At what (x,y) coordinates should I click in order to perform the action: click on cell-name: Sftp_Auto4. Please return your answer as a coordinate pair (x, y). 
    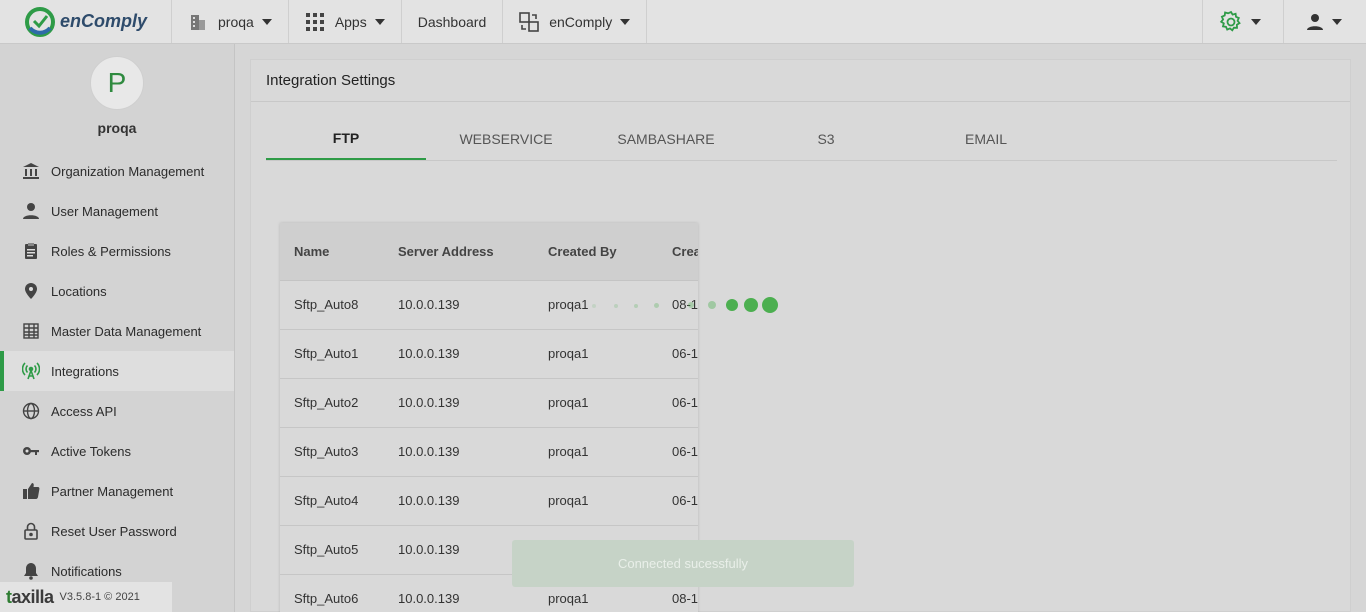
    Looking at the image, I should click on (332, 501).